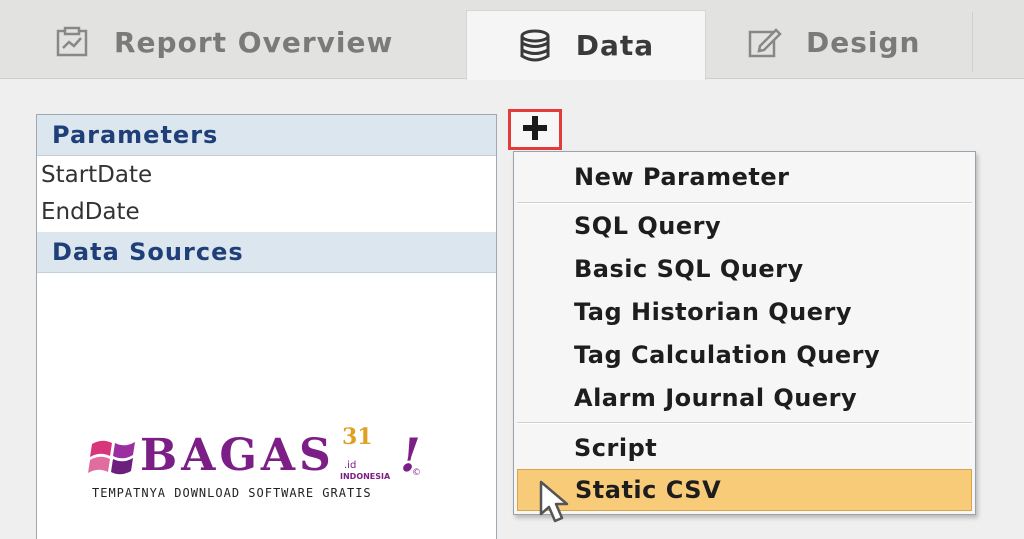 This screenshot has width=1024, height=539. What do you see at coordinates (266, 174) in the screenshot?
I see `parameter-item: StartDate` at bounding box center [266, 174].